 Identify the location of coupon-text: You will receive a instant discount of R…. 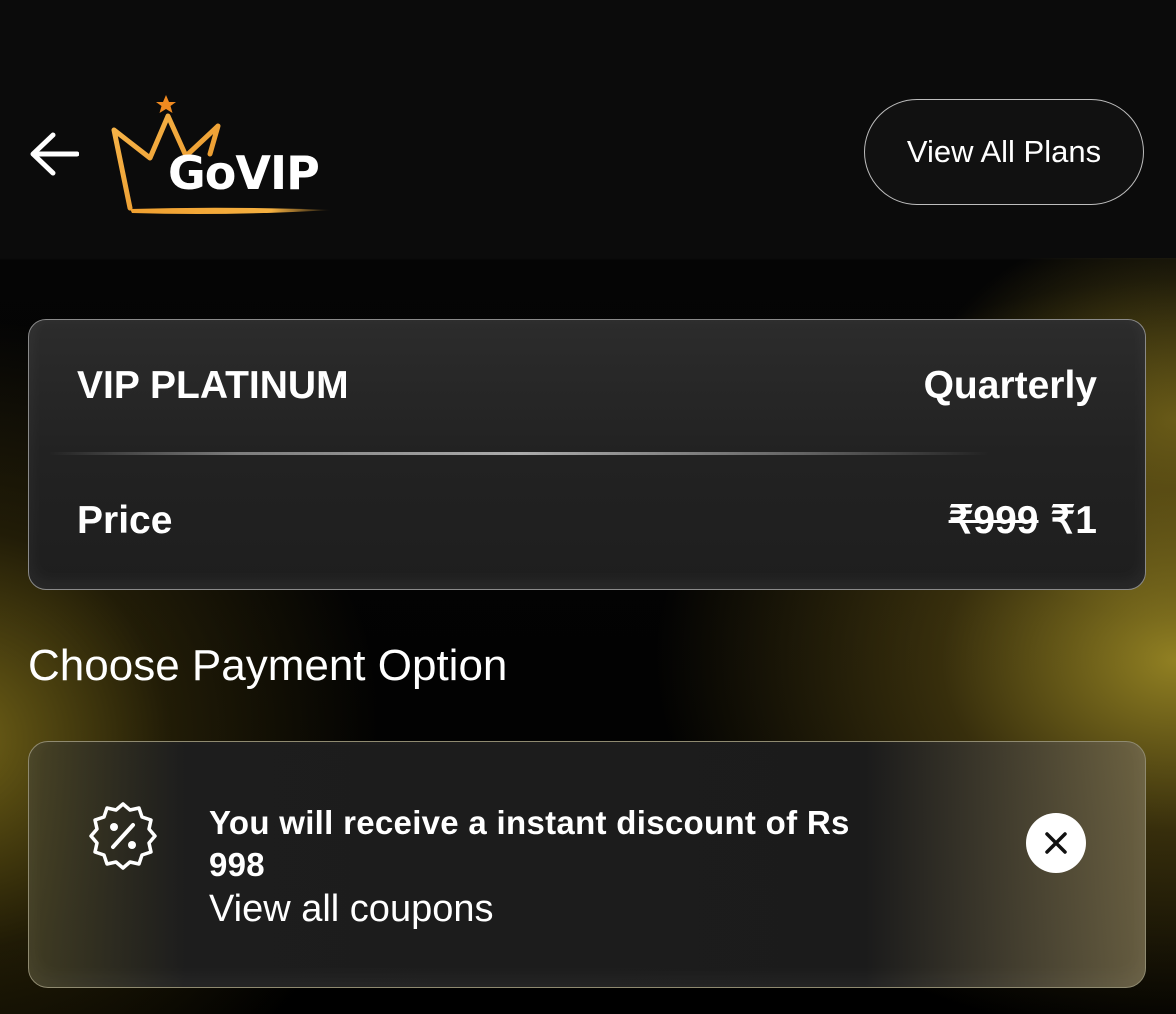
(549, 867).